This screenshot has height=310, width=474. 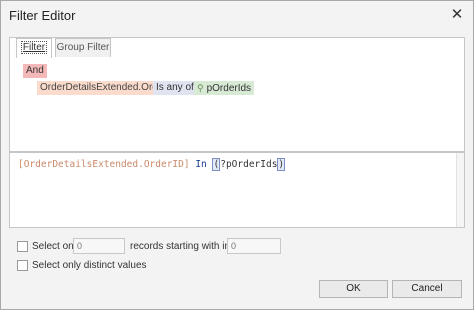 I want to click on select-only-checkbox, so click(x=22, y=246).